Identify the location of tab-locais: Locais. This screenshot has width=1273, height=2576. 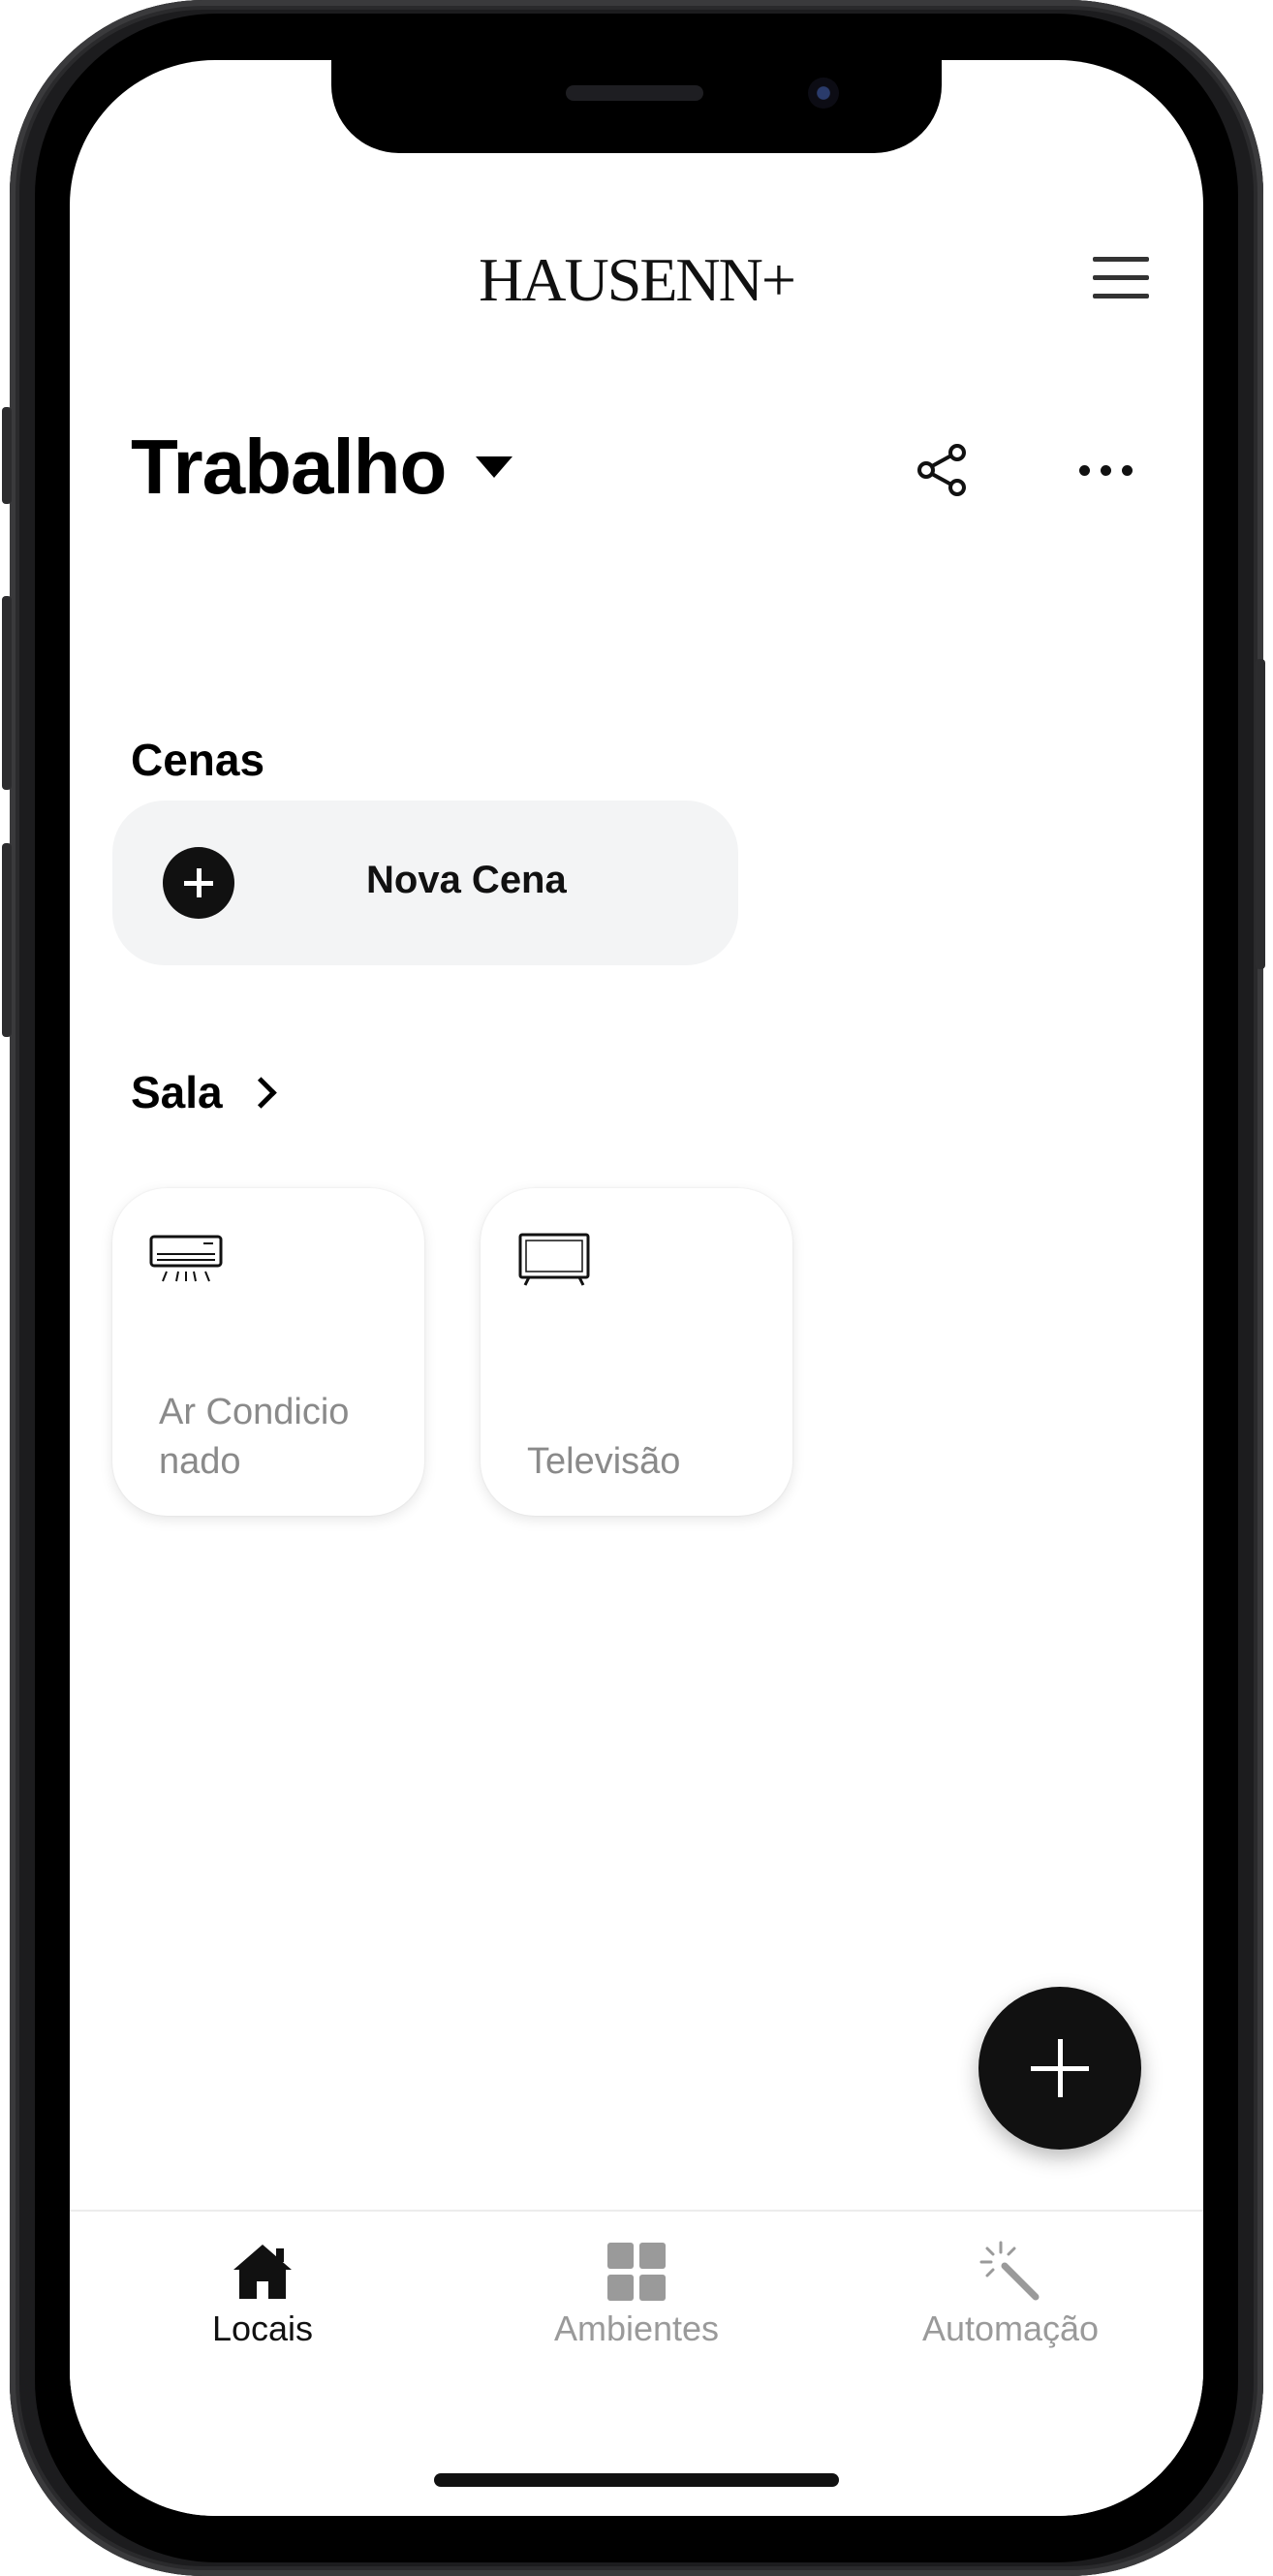
(262, 2299).